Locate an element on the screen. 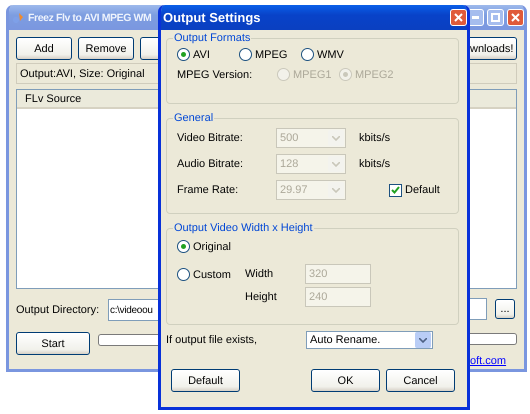 The width and height of the screenshot is (530, 414). default-checkbox is located at coordinates (395, 190).